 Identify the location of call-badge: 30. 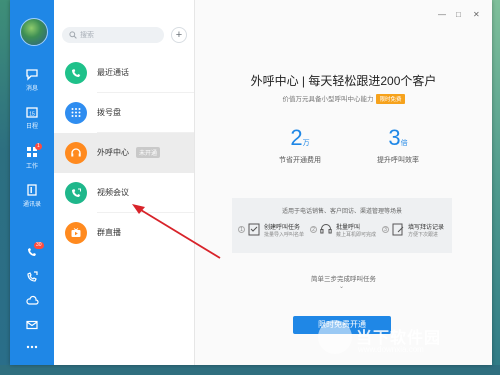
(39, 245).